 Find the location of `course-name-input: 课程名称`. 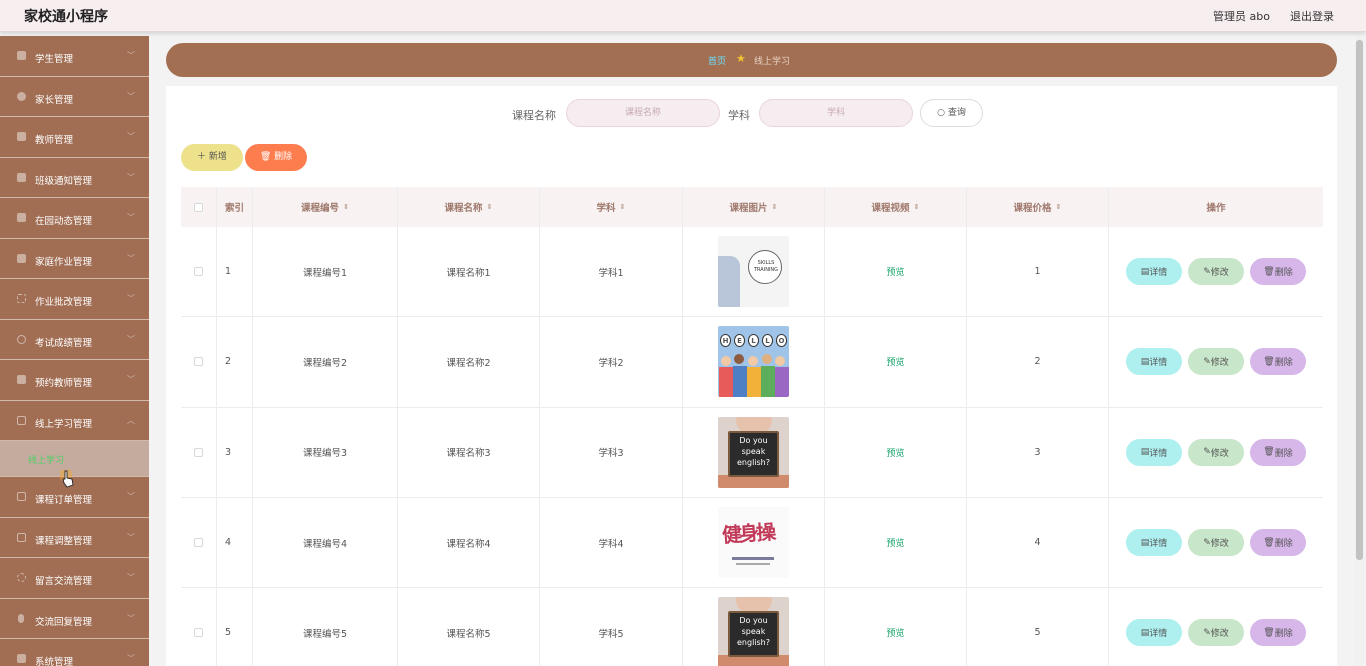

course-name-input: 课程名称 is located at coordinates (643, 113).